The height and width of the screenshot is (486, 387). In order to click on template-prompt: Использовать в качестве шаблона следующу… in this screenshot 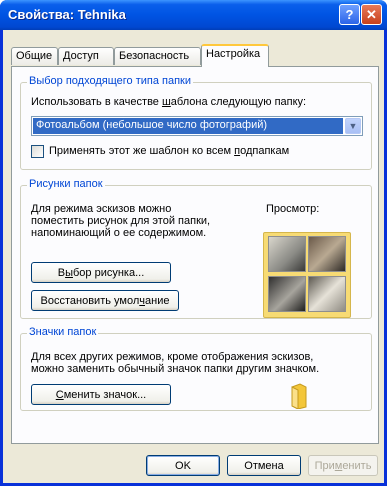, I will do `click(169, 102)`.